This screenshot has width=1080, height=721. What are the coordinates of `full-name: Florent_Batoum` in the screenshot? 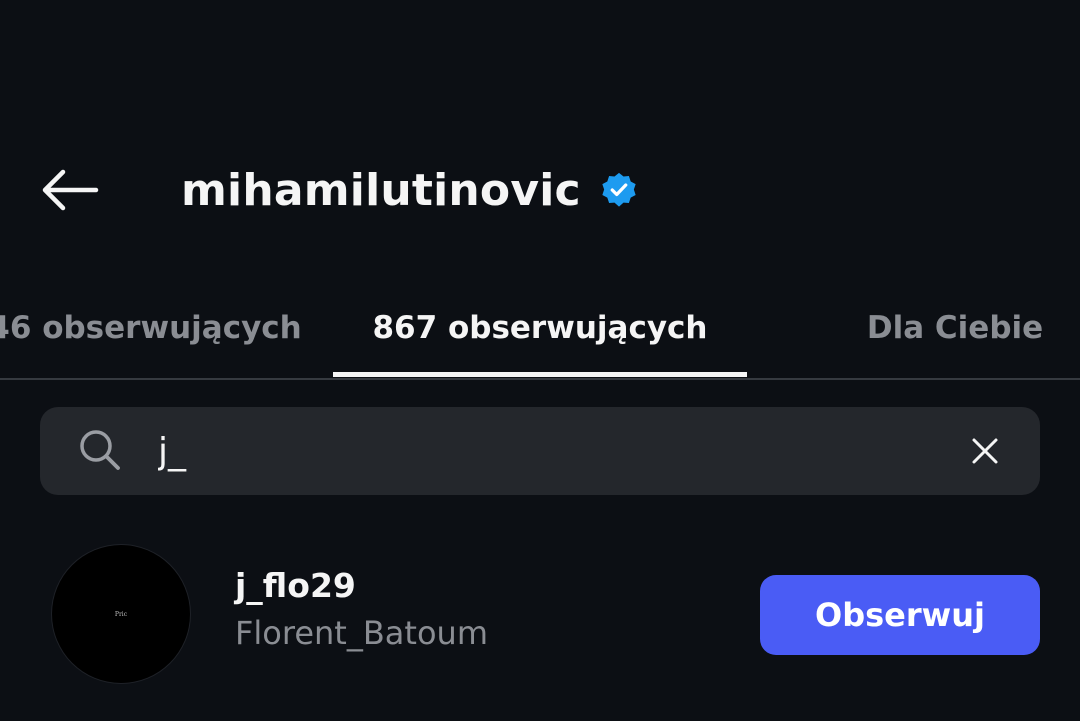 It's located at (361, 633).